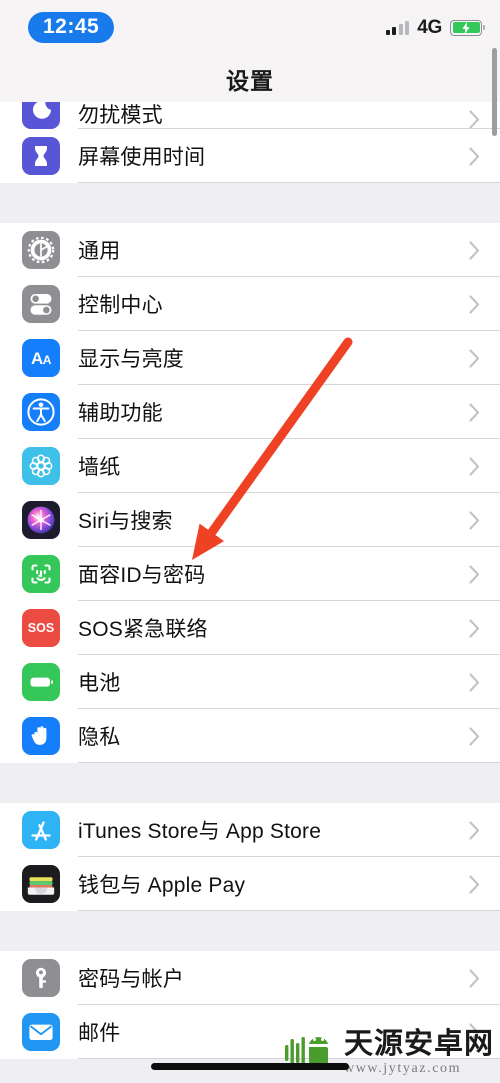 The height and width of the screenshot is (1083, 500). I want to click on settings-row: AA 显示与亮度, so click(250, 358).